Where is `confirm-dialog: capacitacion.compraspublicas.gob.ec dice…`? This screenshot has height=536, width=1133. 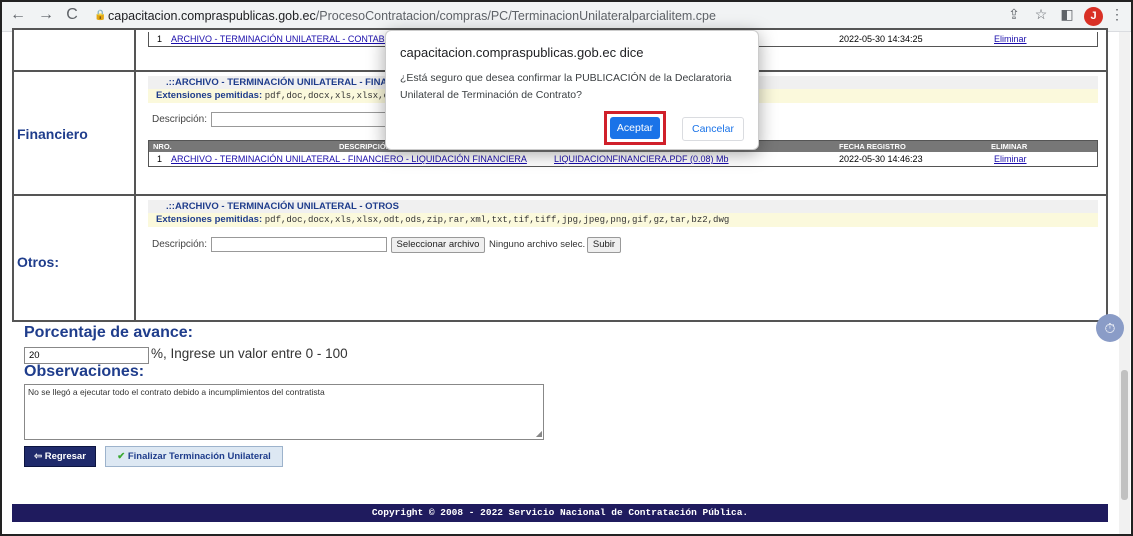
confirm-dialog: capacitacion.compraspublicas.gob.ec dice… is located at coordinates (572, 90).